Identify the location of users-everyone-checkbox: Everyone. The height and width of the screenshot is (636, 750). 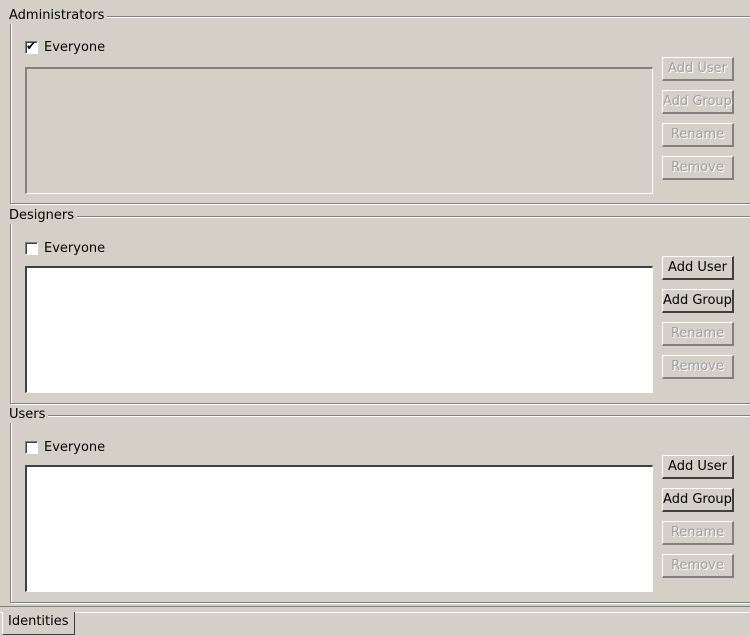
(65, 447).